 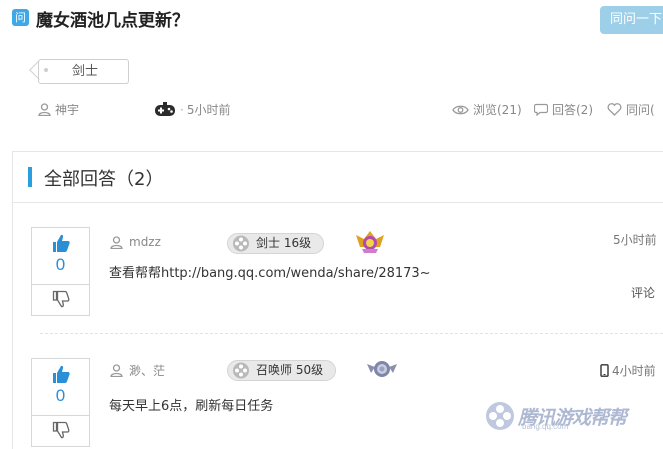 I want to click on eye-icon, so click(x=460, y=109).